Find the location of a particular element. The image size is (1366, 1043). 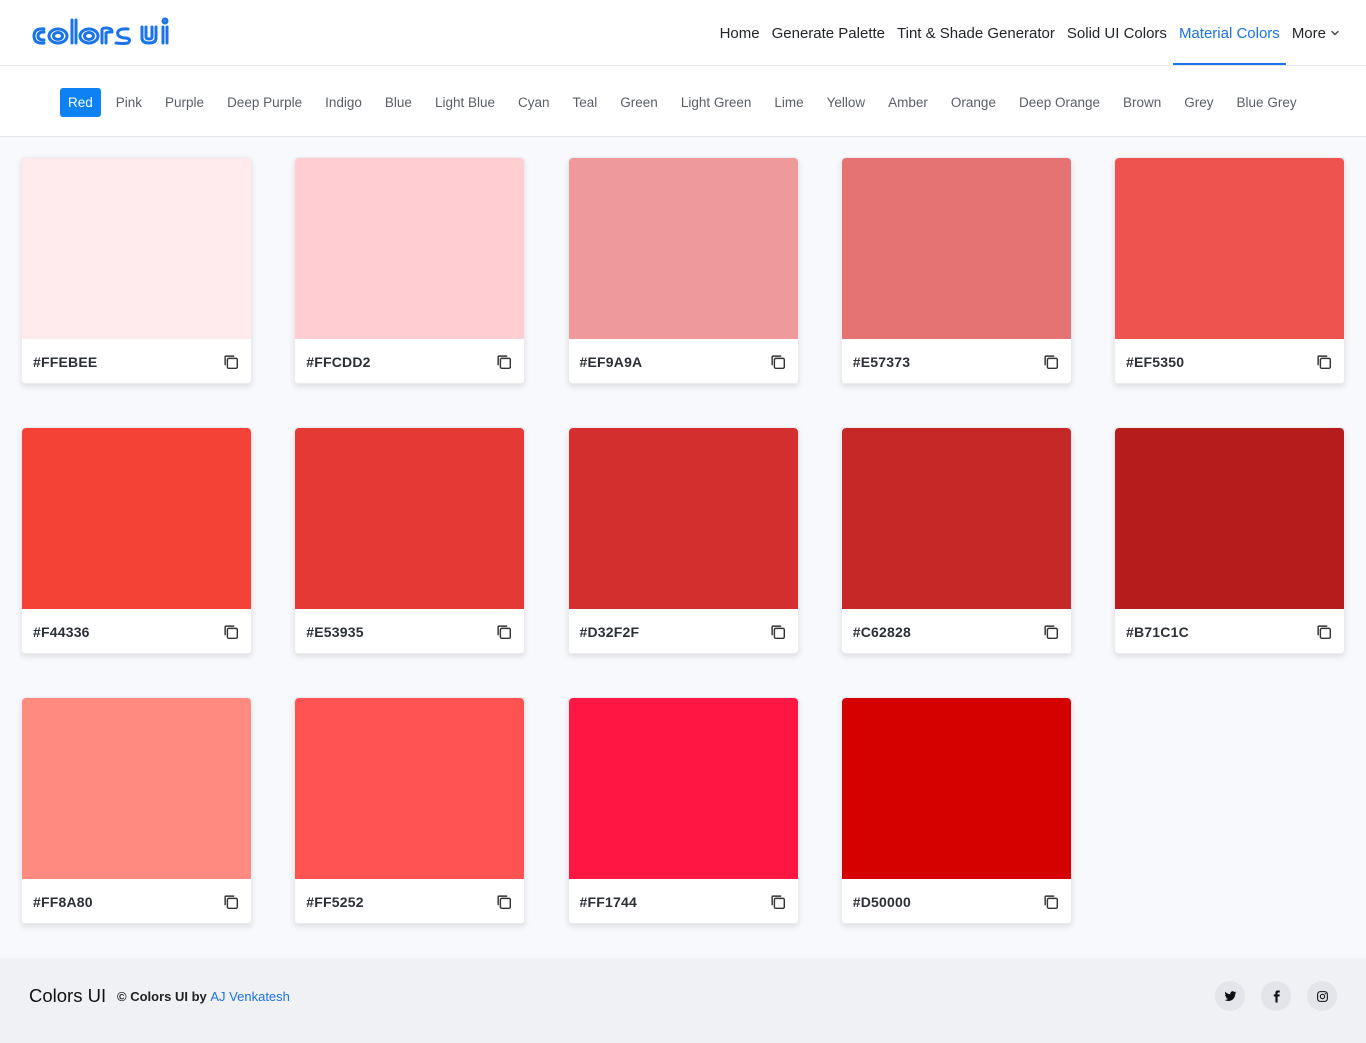

card-footer: #FFCDD2 is located at coordinates (409, 361).